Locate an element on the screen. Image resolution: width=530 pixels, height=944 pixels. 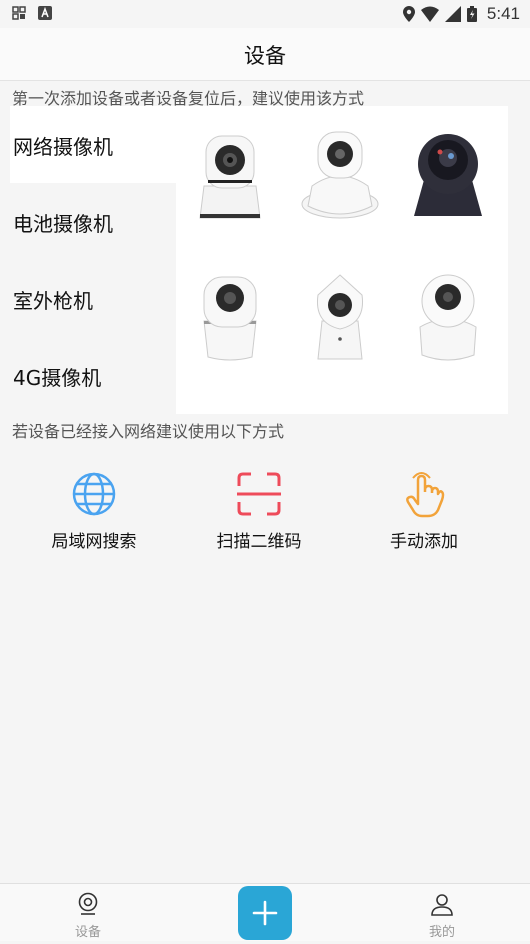
tab-mine: 我的 is located at coordinates (442, 912).